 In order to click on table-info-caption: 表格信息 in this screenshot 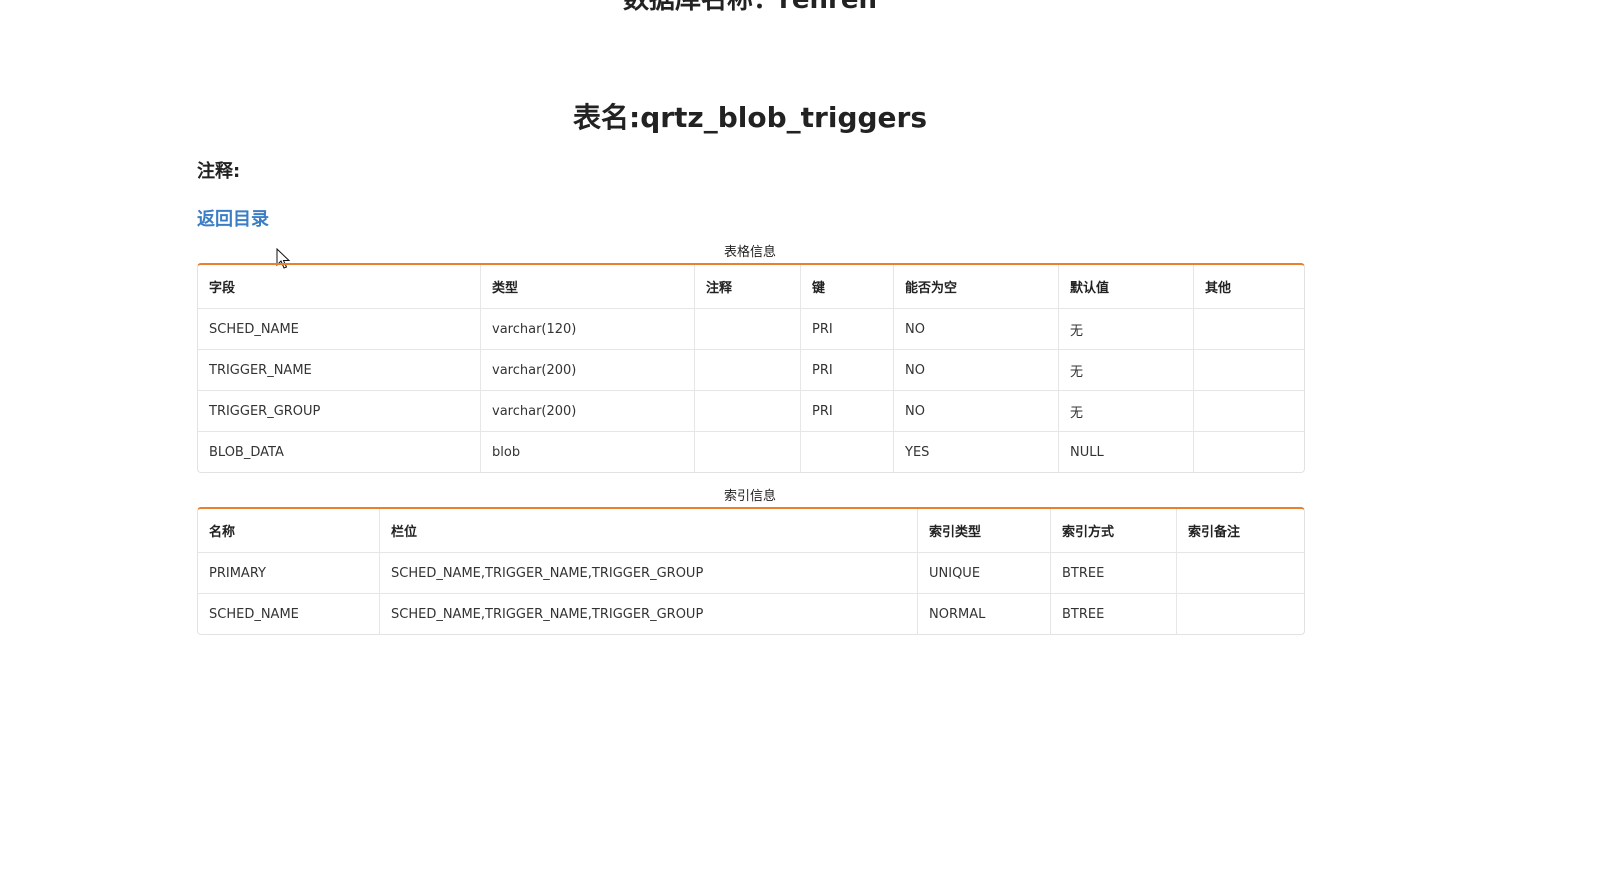, I will do `click(749, 252)`.